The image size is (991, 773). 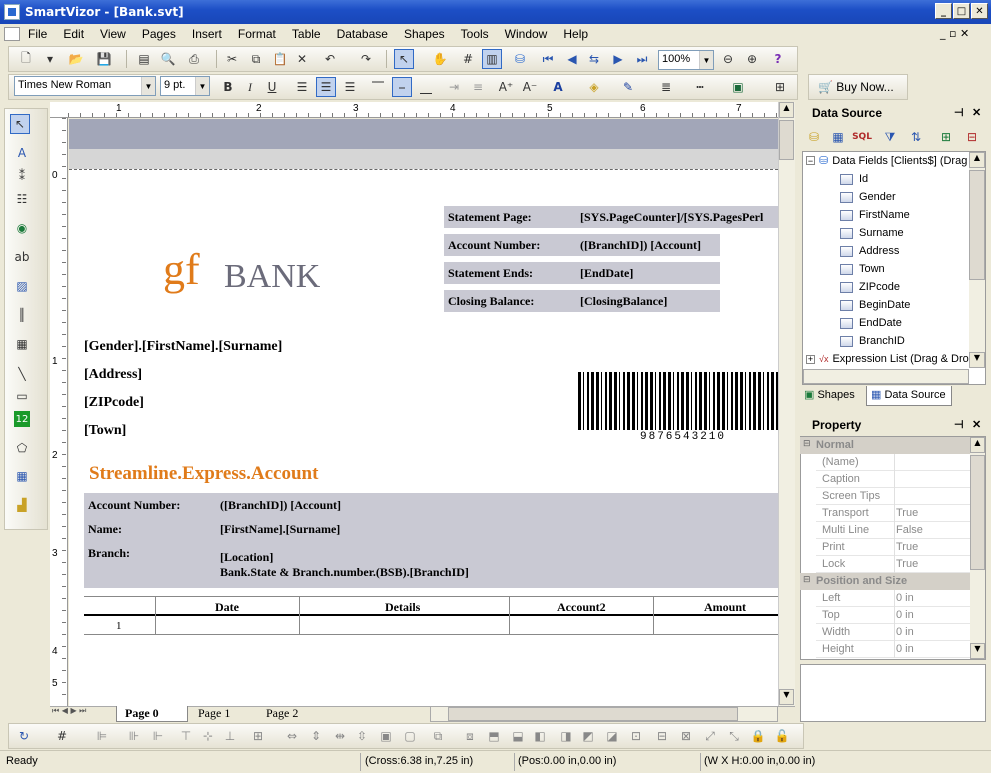 I want to click on database-icon: ⛁, so click(x=520, y=59).